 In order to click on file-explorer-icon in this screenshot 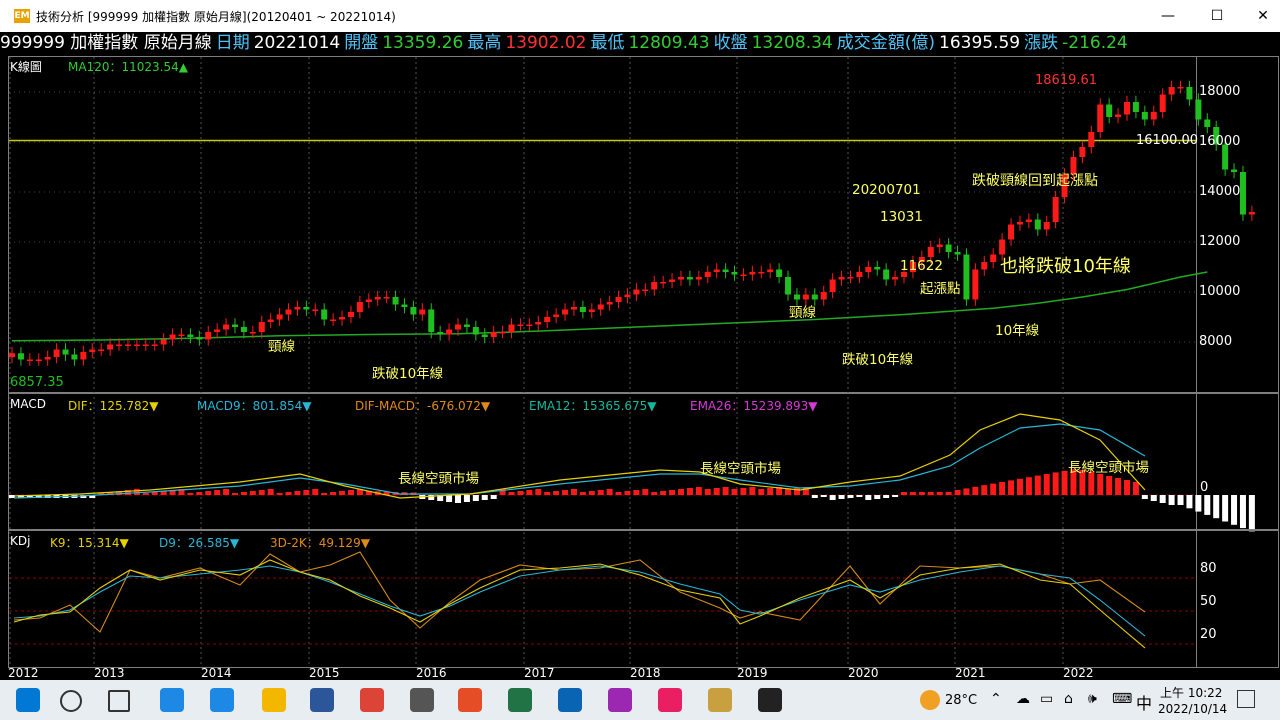, I will do `click(274, 700)`.